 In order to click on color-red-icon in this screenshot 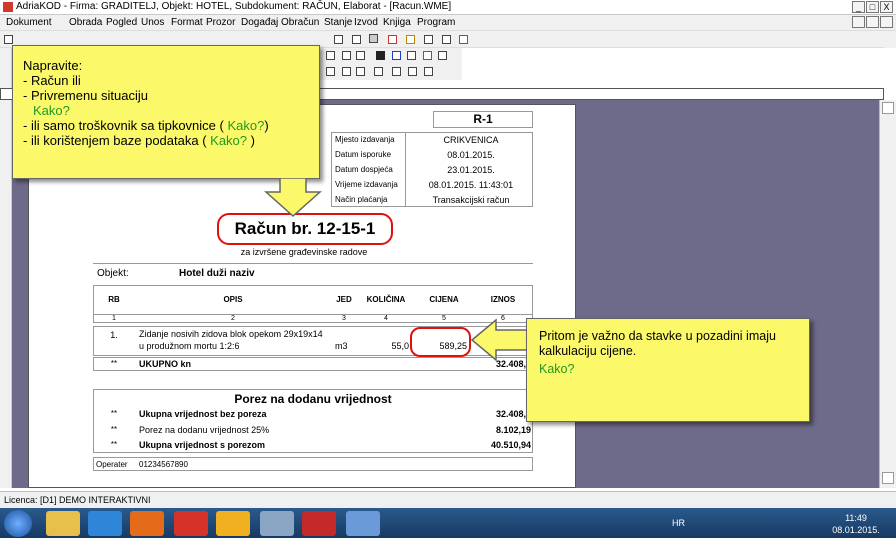, I will do `click(427, 55)`.